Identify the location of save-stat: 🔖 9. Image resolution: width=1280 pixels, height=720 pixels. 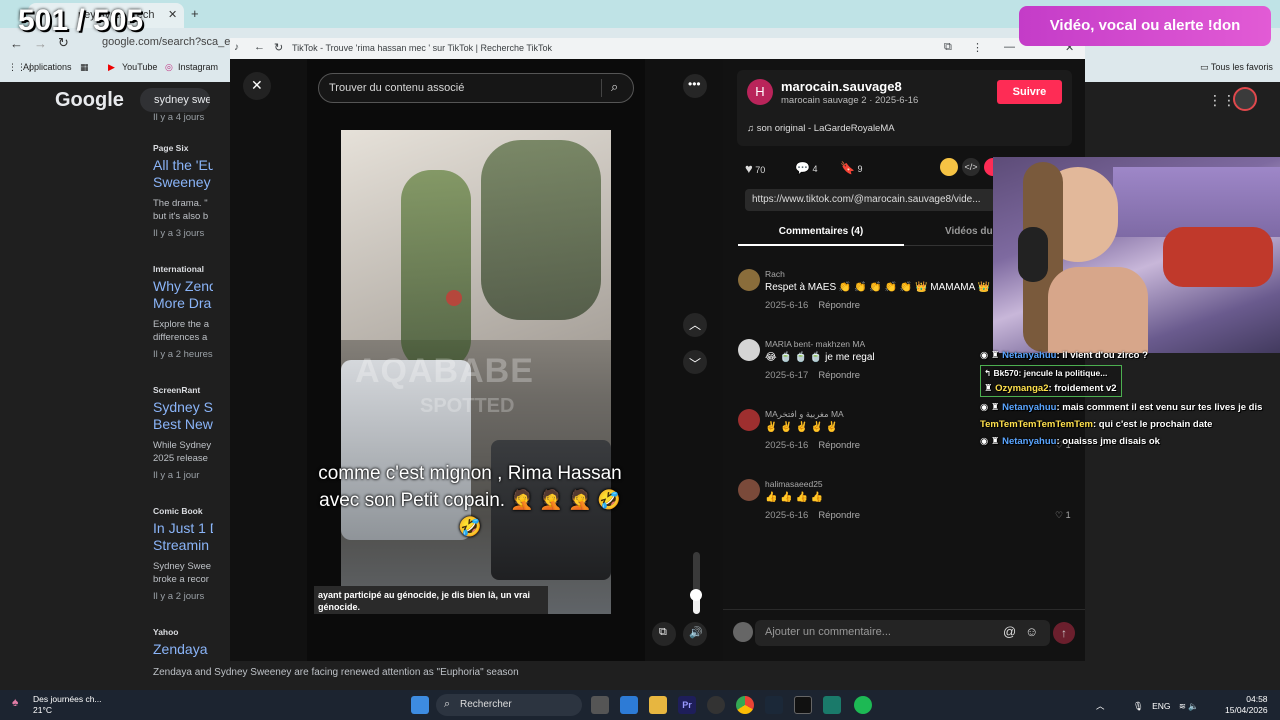
(851, 168).